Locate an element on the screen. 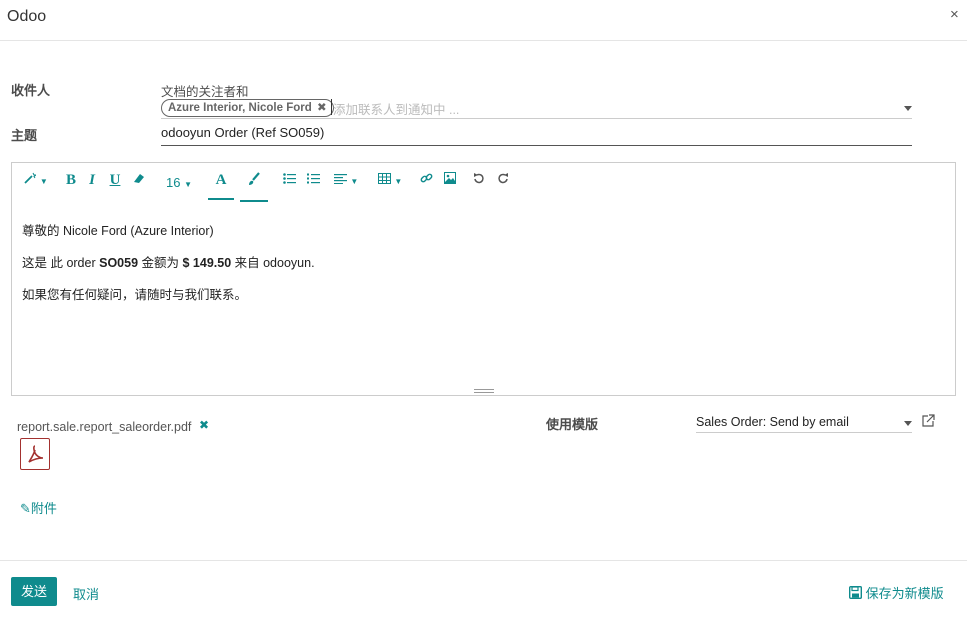 This screenshot has height=621, width=967. subject-input: odooyun Order (Ref SO059) is located at coordinates (536, 135).